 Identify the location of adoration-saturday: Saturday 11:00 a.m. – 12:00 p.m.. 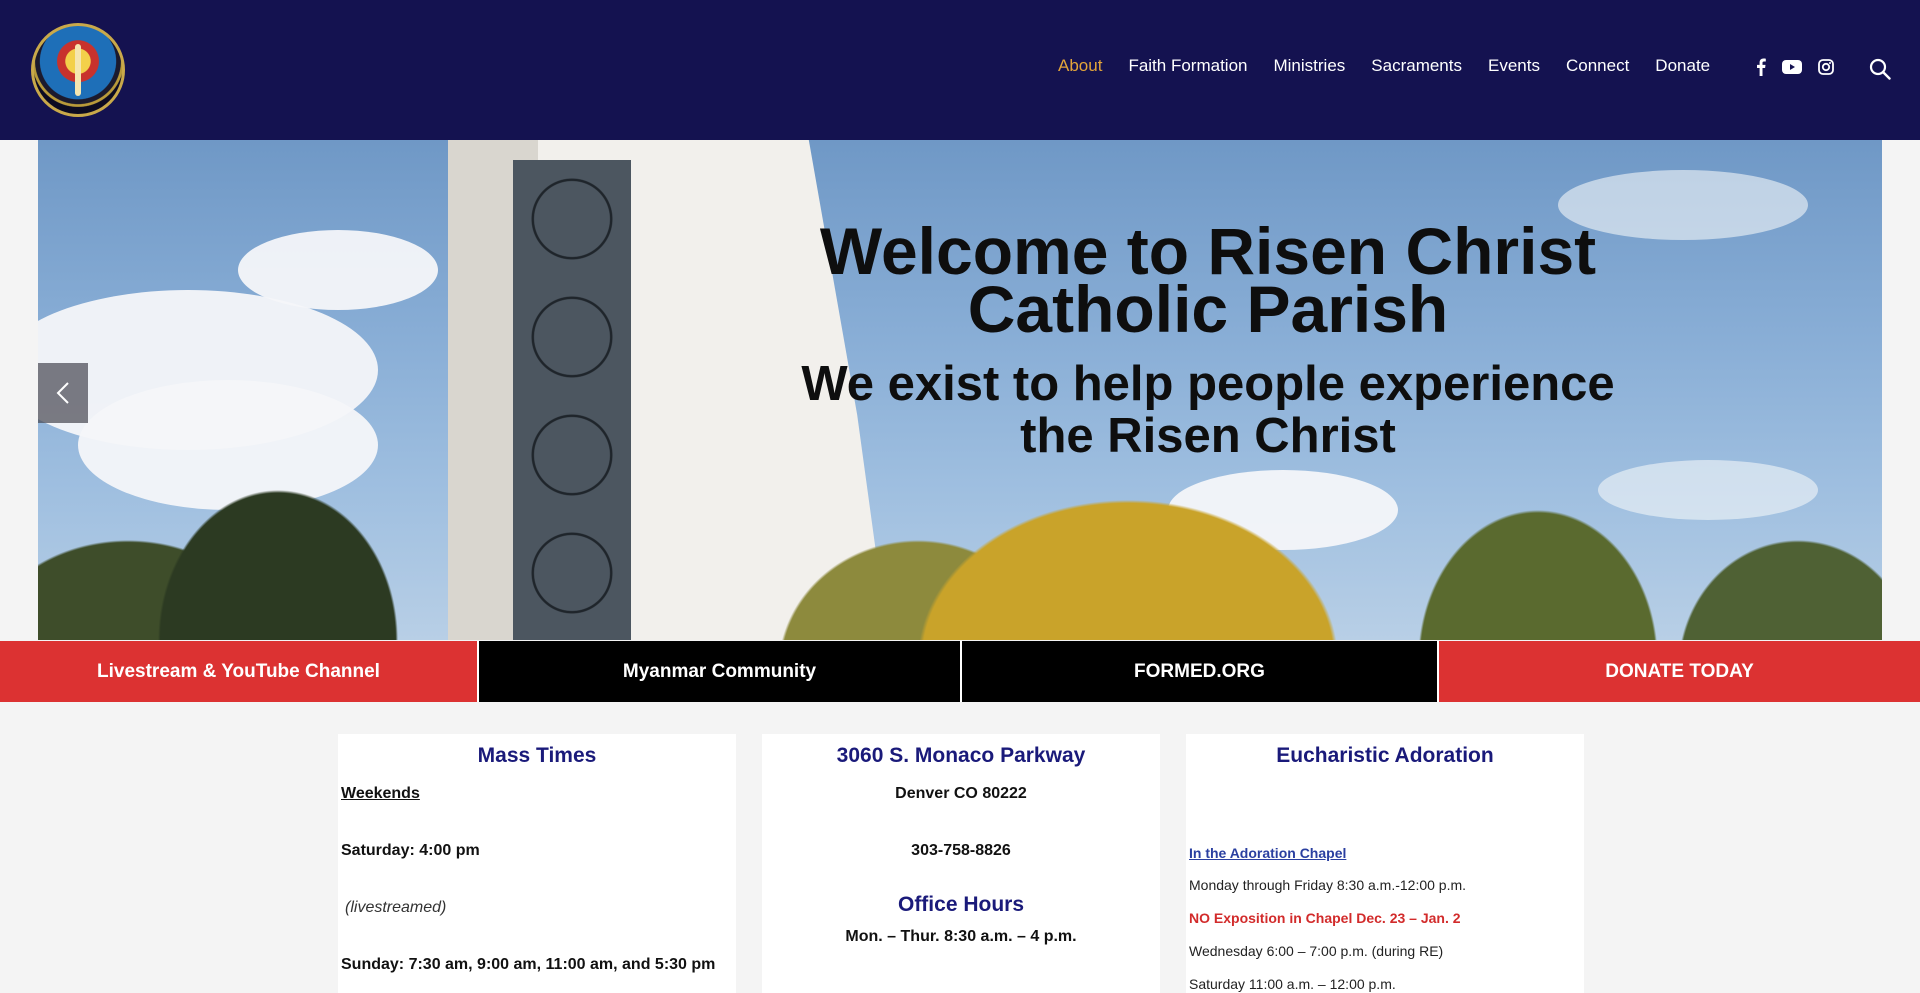
(1292, 984).